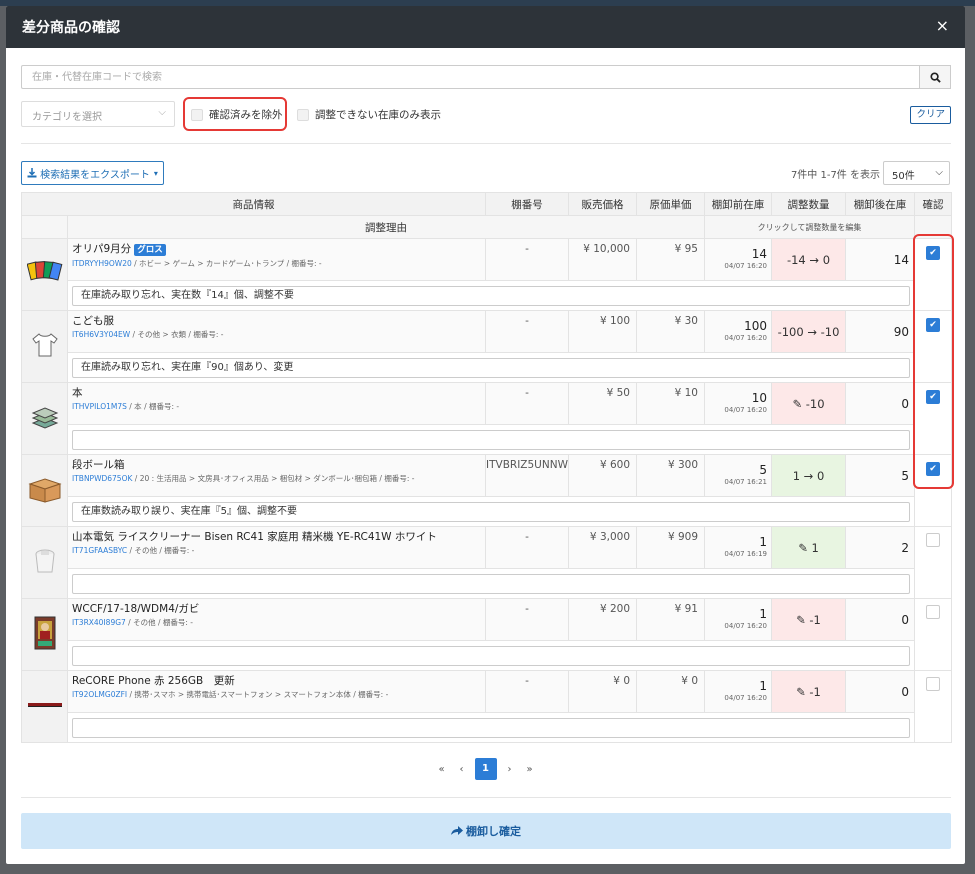 The image size is (975, 874). I want to click on adjust-quantity: 1 → 0, so click(808, 475).